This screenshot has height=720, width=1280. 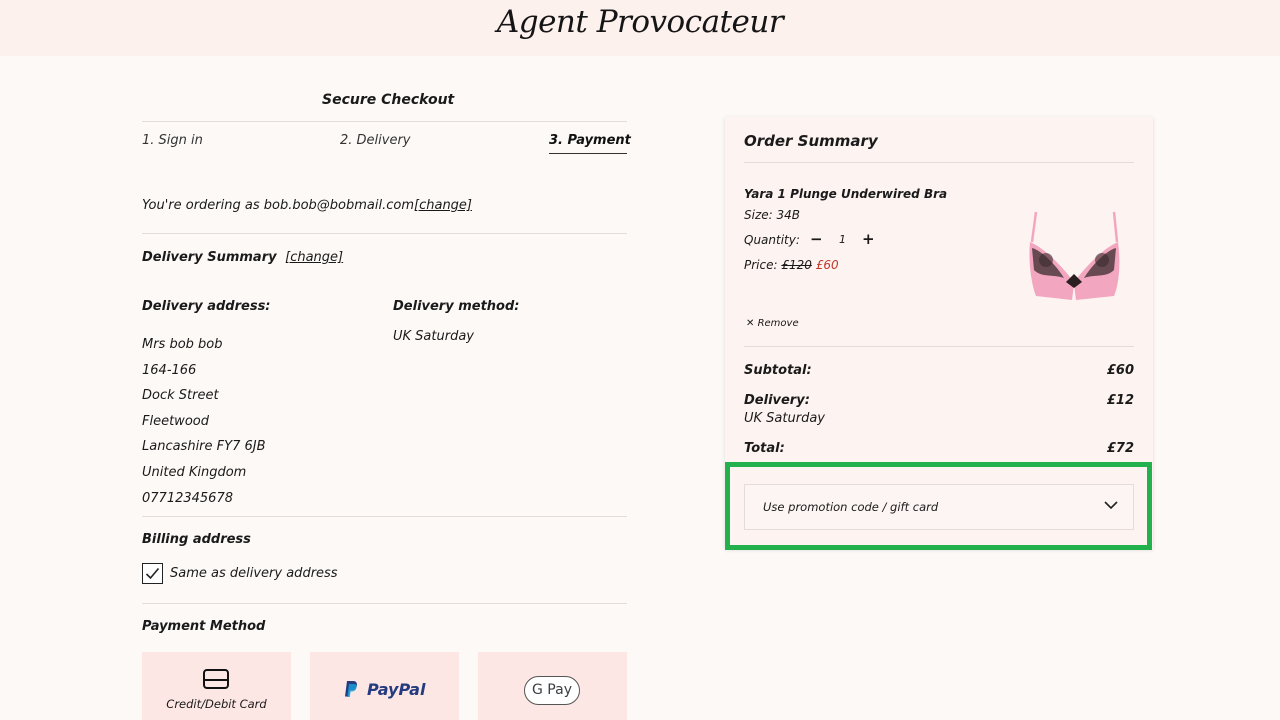 I want to click on same-as-delivery-label: Same as delivery address, so click(x=254, y=573).